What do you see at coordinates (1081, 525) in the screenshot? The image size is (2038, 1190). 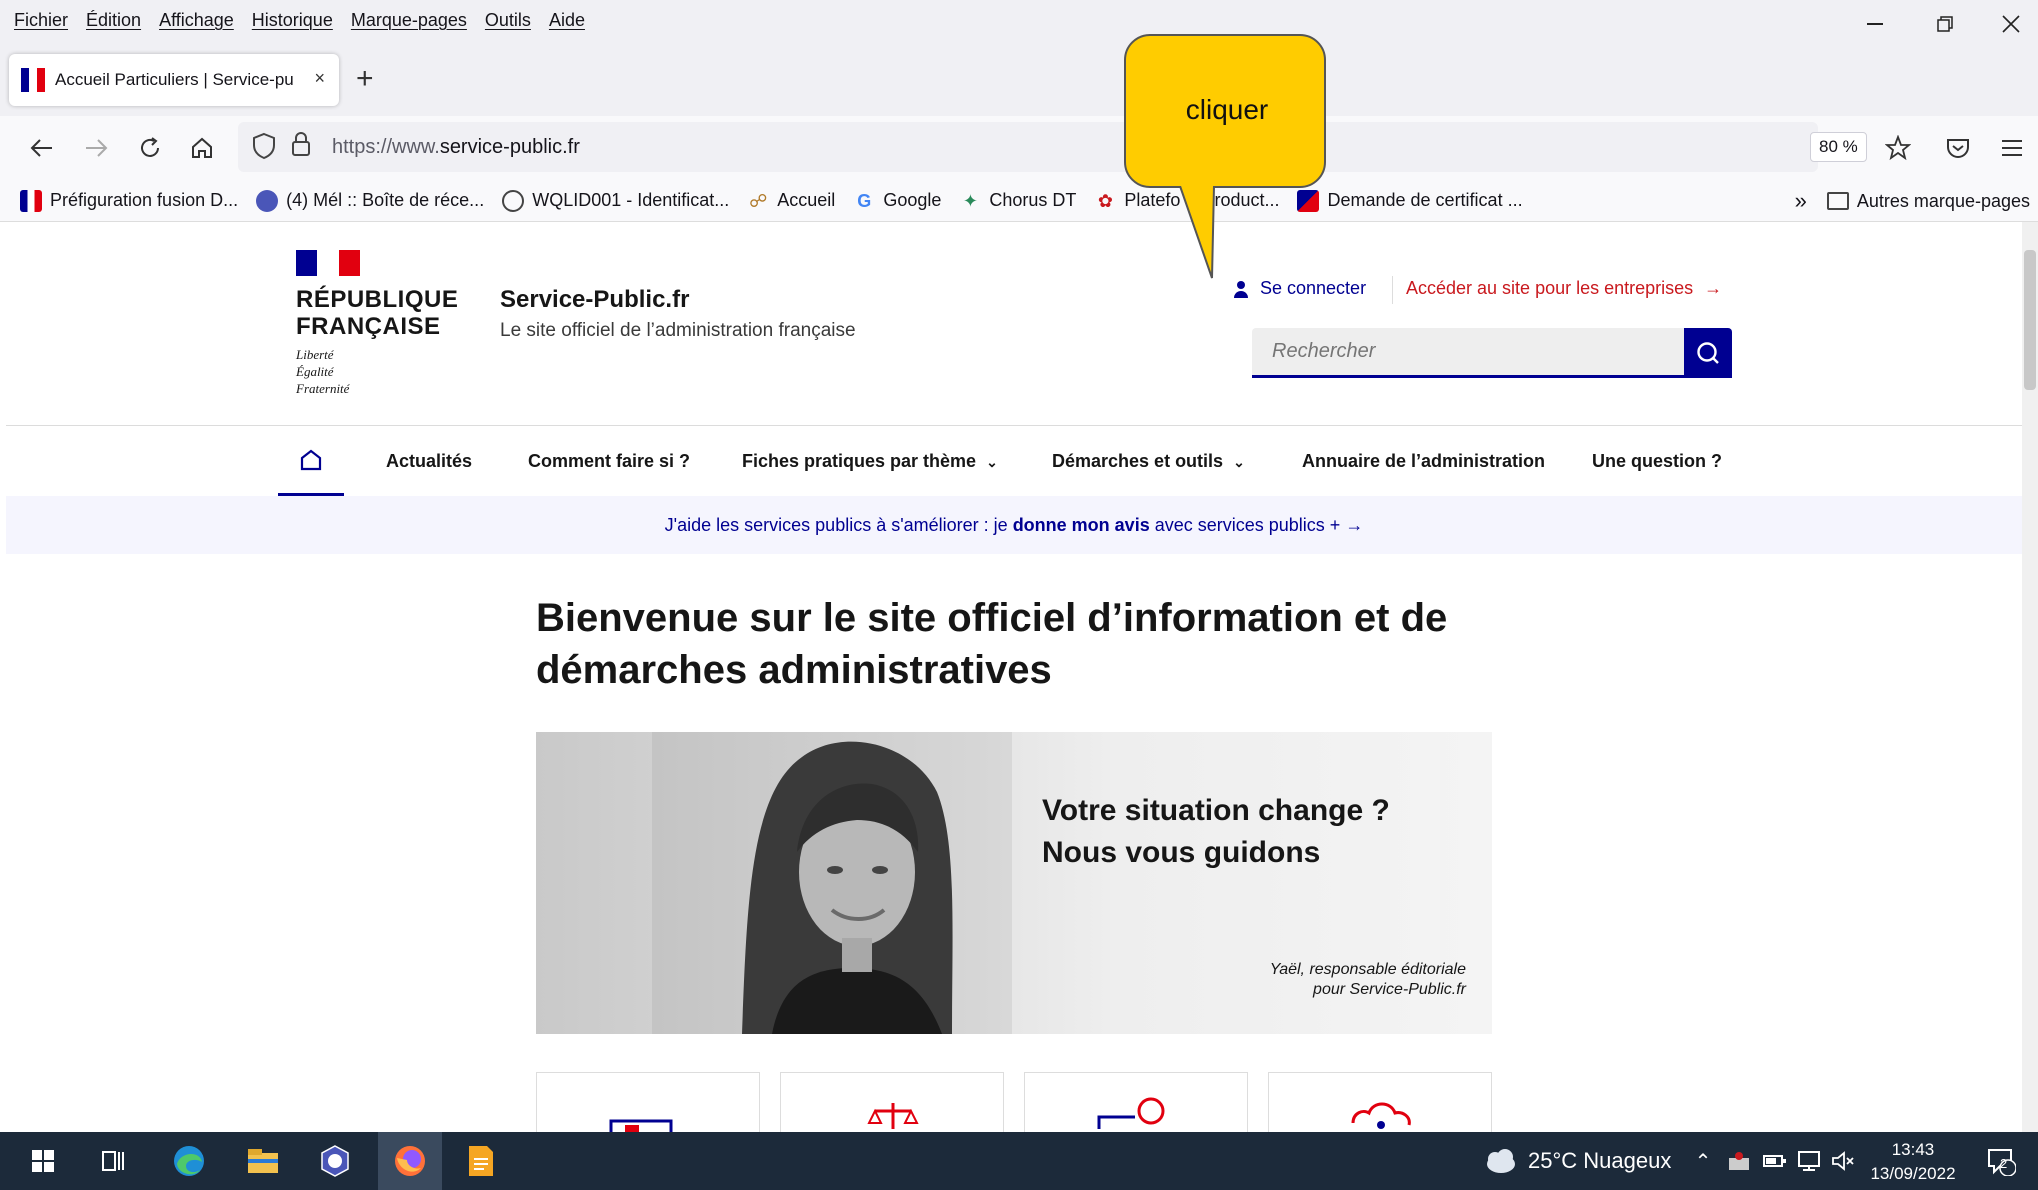 I see `banner-text-bold: donne mon avis` at bounding box center [1081, 525].